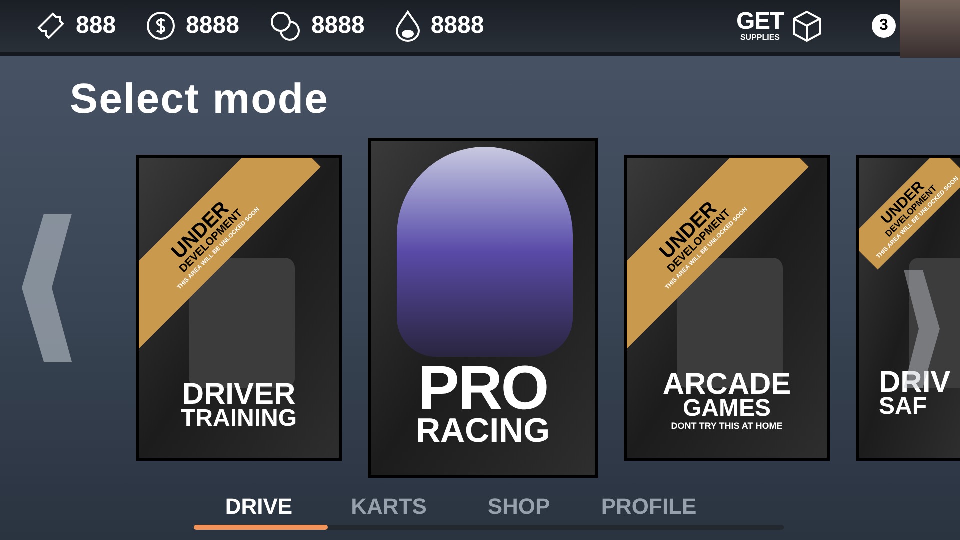 Image resolution: width=960 pixels, height=540 pixels. I want to click on box-icon, so click(807, 26).